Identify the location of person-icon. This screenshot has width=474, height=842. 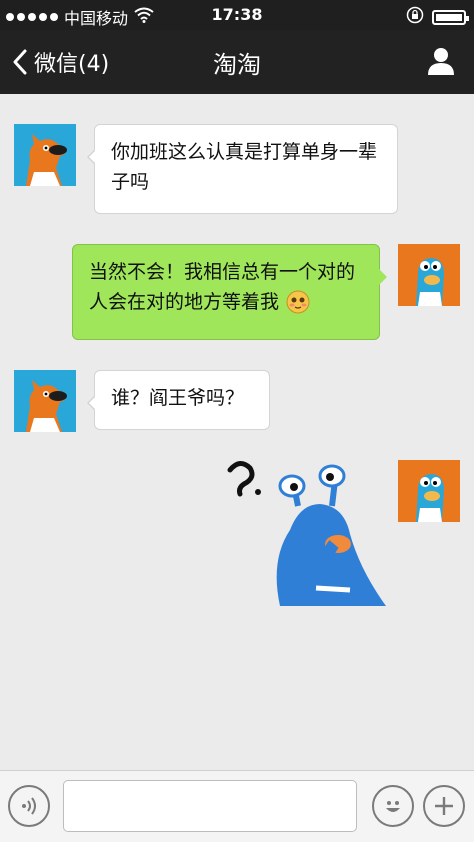
(441, 61).